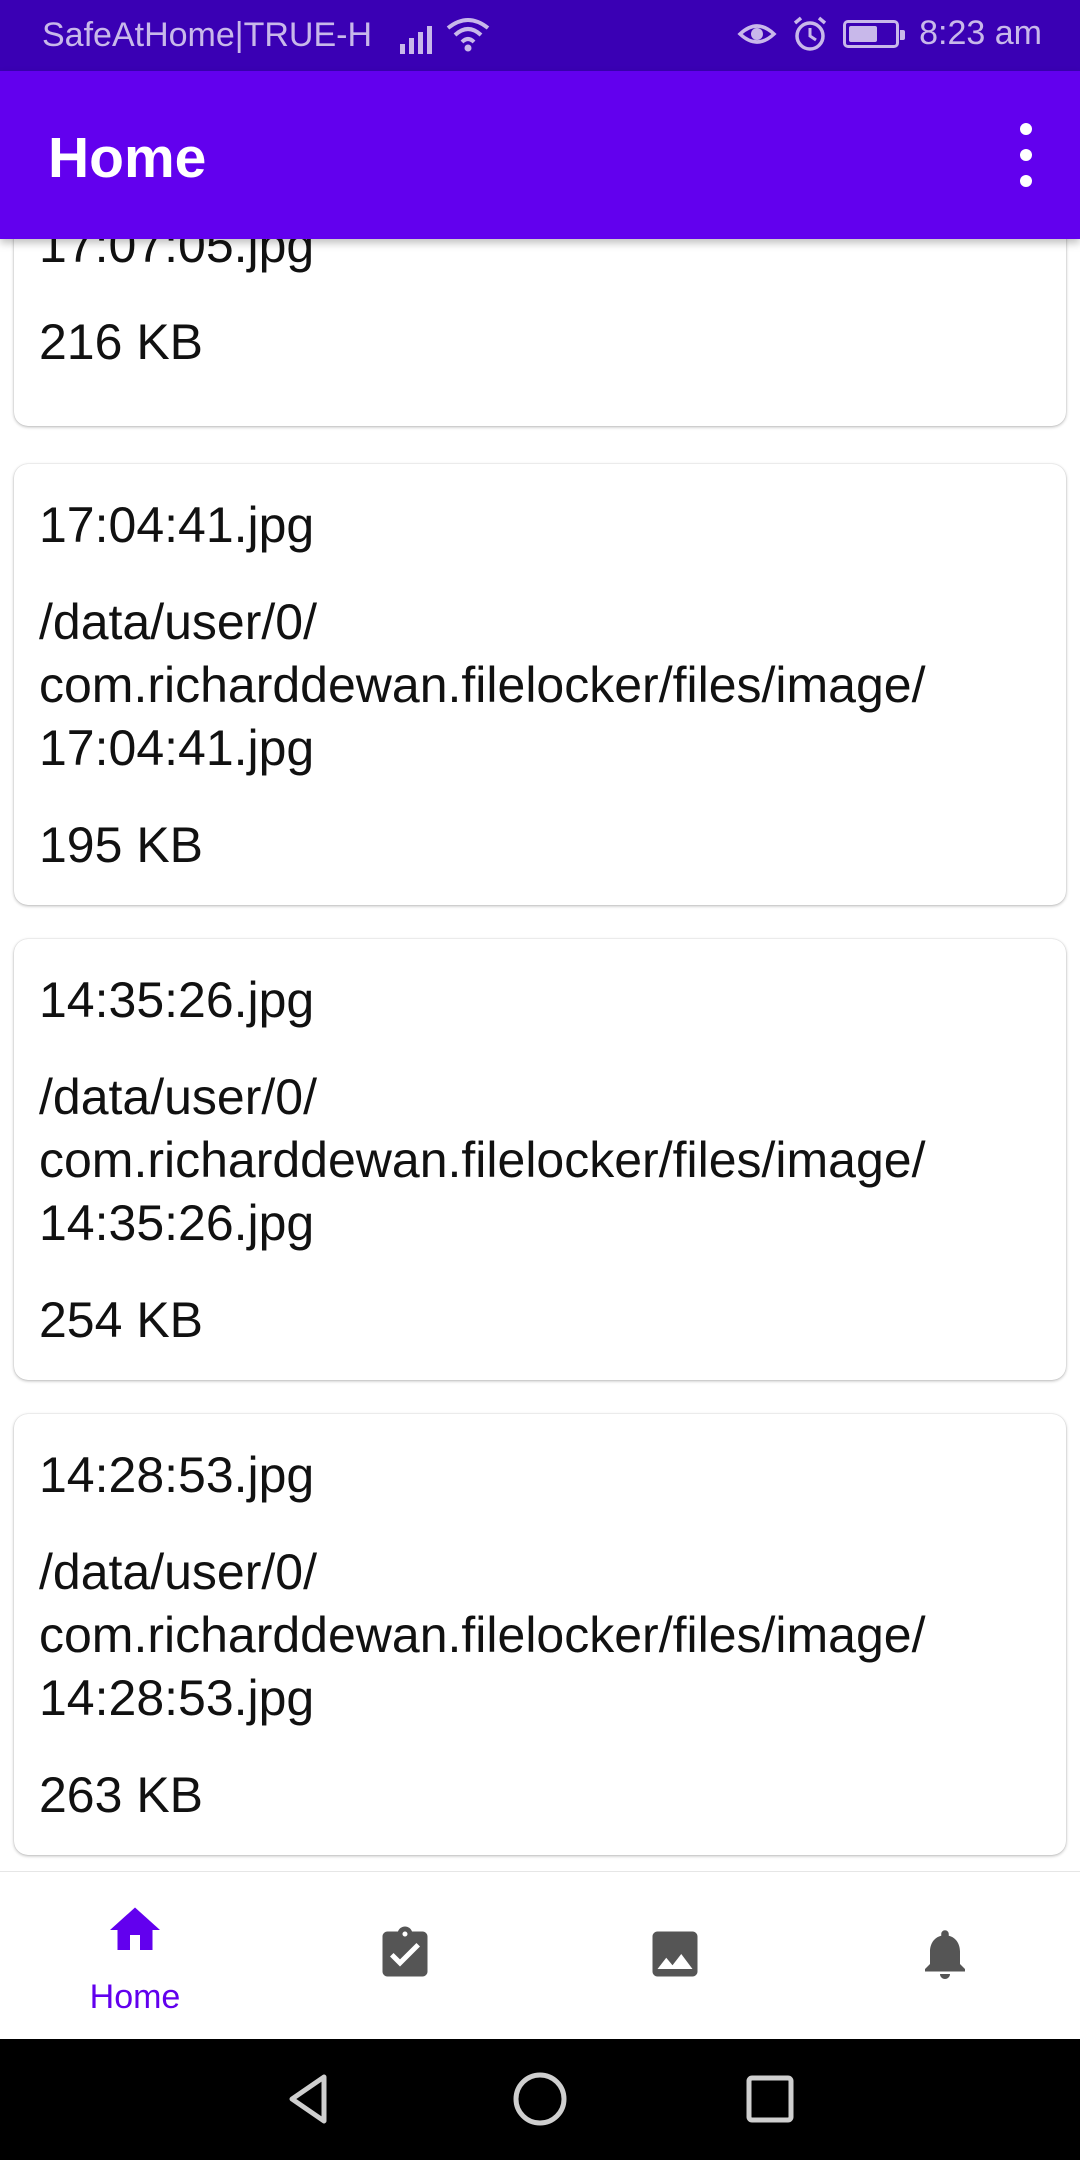 This screenshot has width=1080, height=2160. What do you see at coordinates (757, 33) in the screenshot?
I see `eye-comfort-icon` at bounding box center [757, 33].